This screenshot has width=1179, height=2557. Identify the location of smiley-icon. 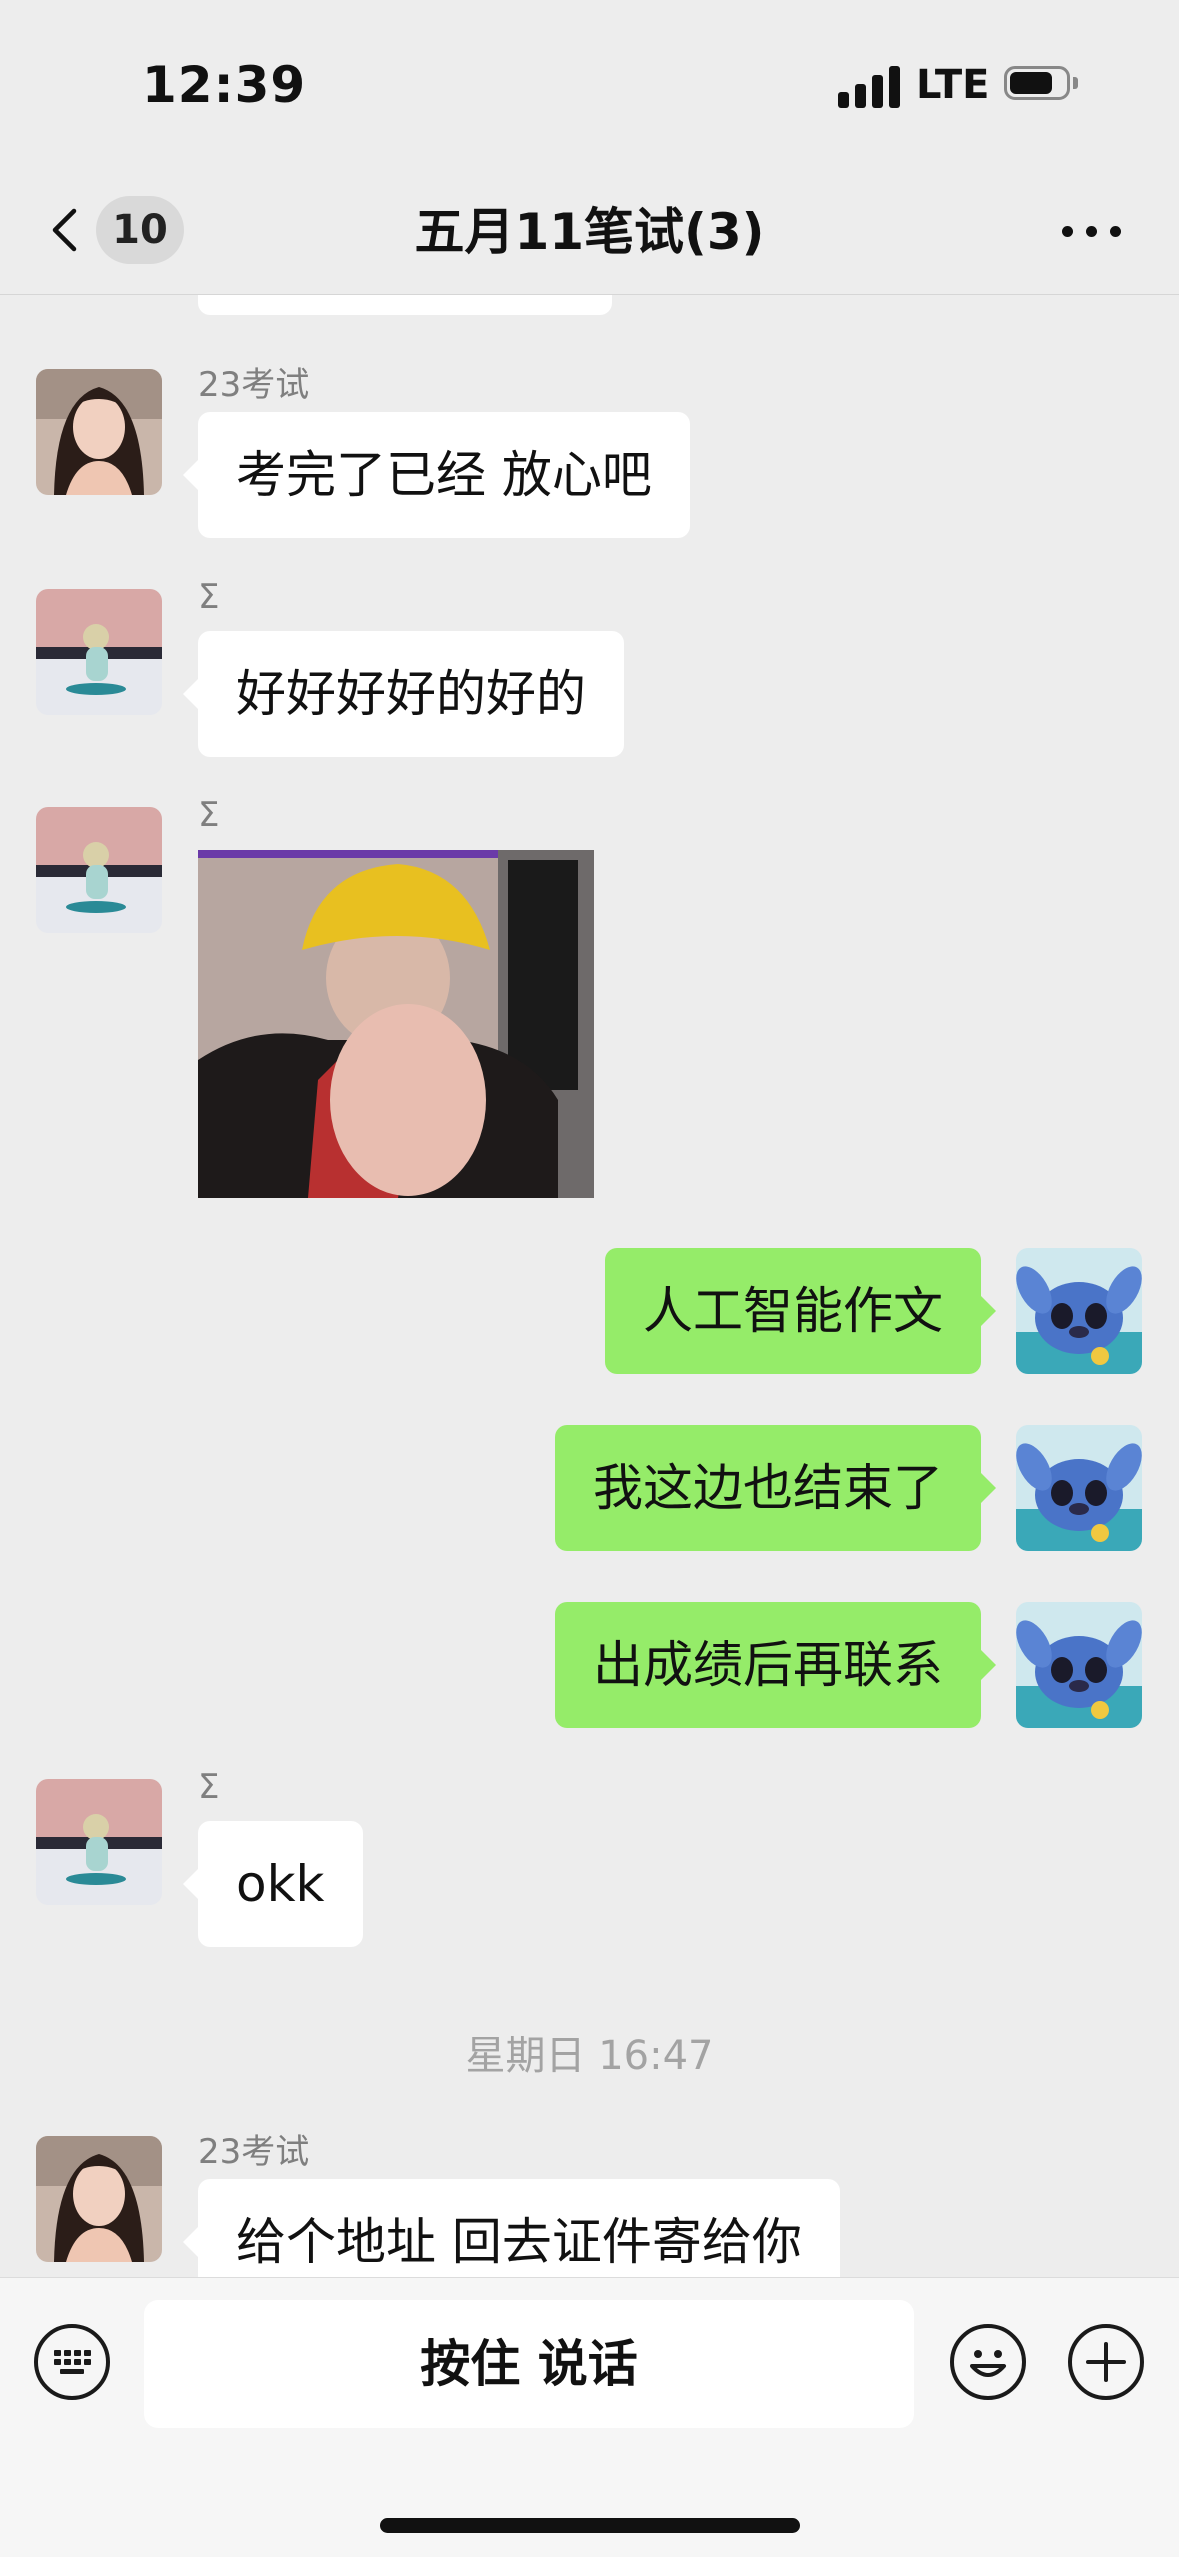
(988, 2363).